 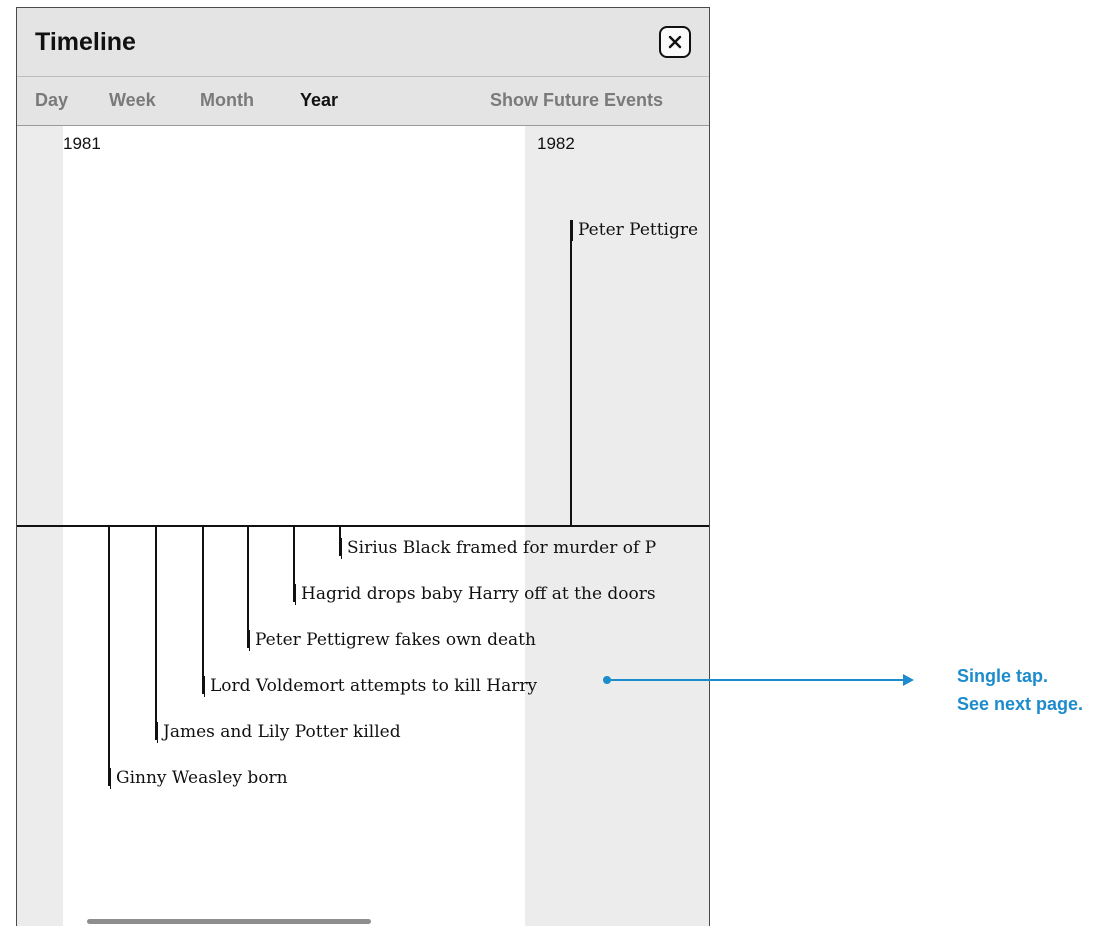 What do you see at coordinates (319, 100) in the screenshot?
I see `tab-year: Year` at bounding box center [319, 100].